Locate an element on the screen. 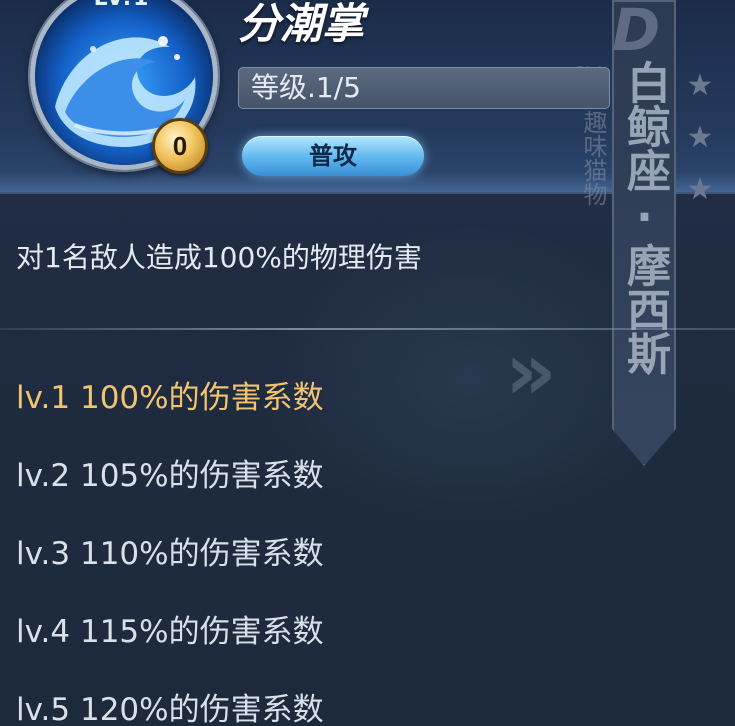 The height and width of the screenshot is (726, 735). level-item-4: lv.4 115%的伤害系数 is located at coordinates (170, 632).